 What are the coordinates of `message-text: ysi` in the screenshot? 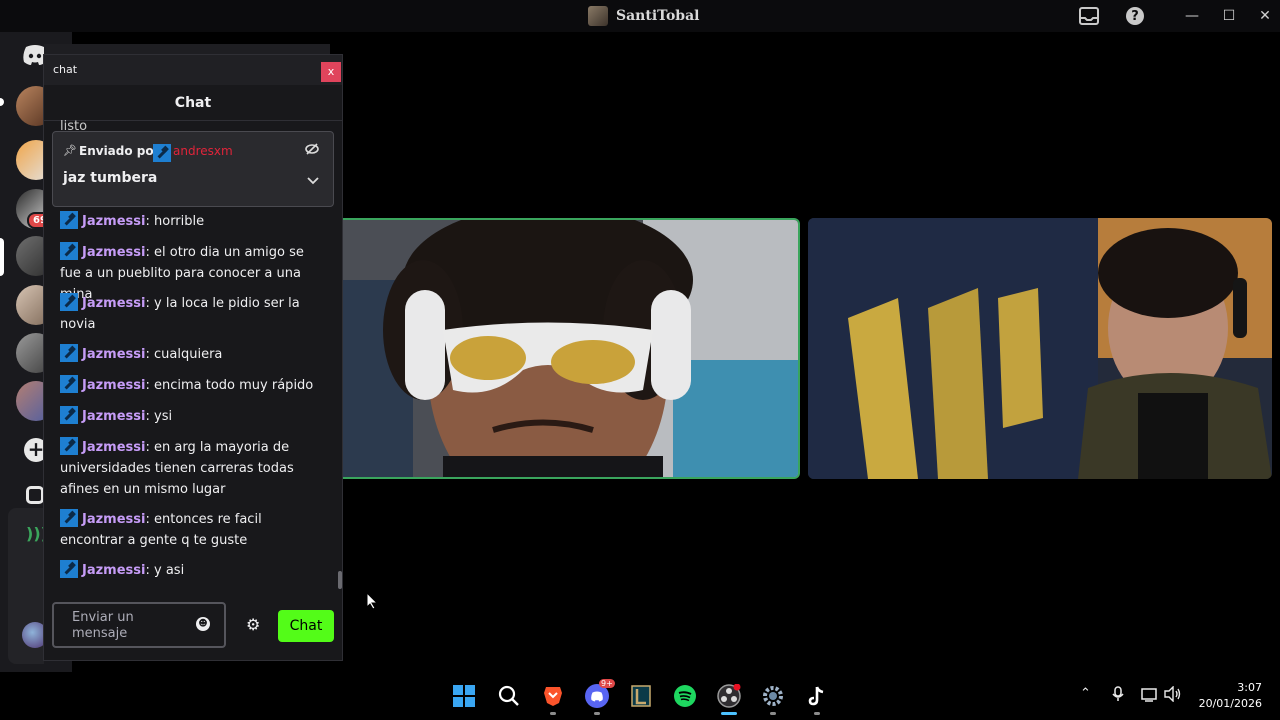 It's located at (163, 416).